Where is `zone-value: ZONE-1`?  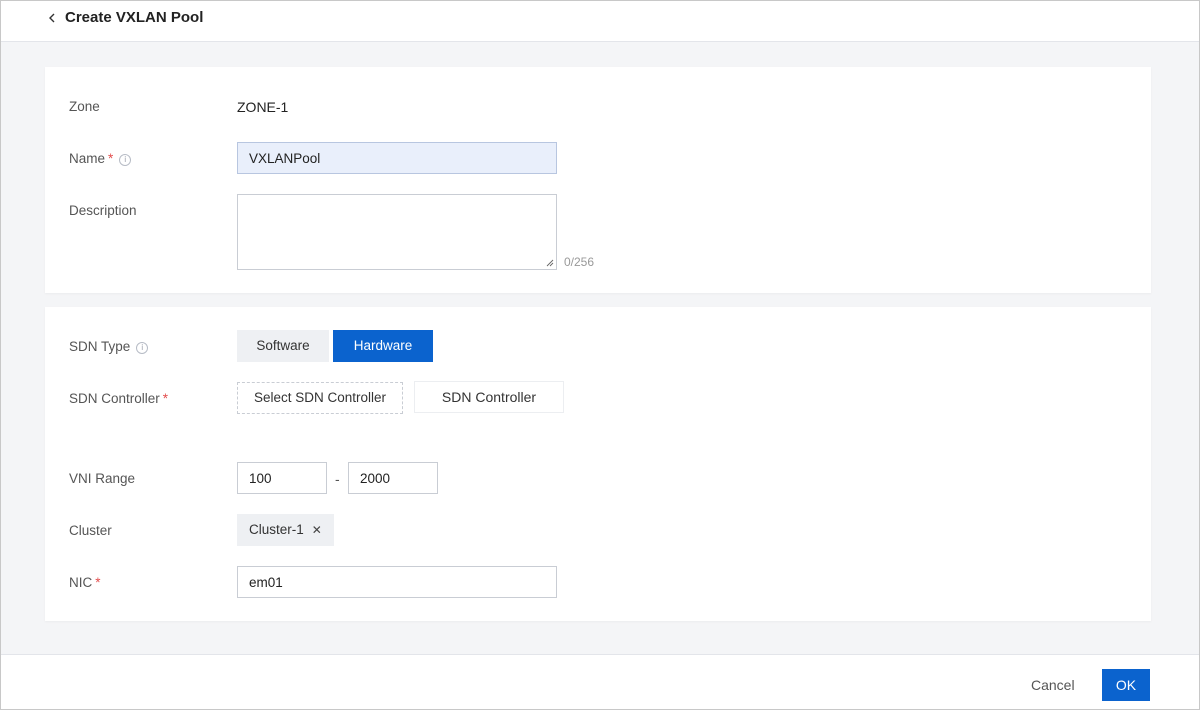
zone-value: ZONE-1 is located at coordinates (263, 107).